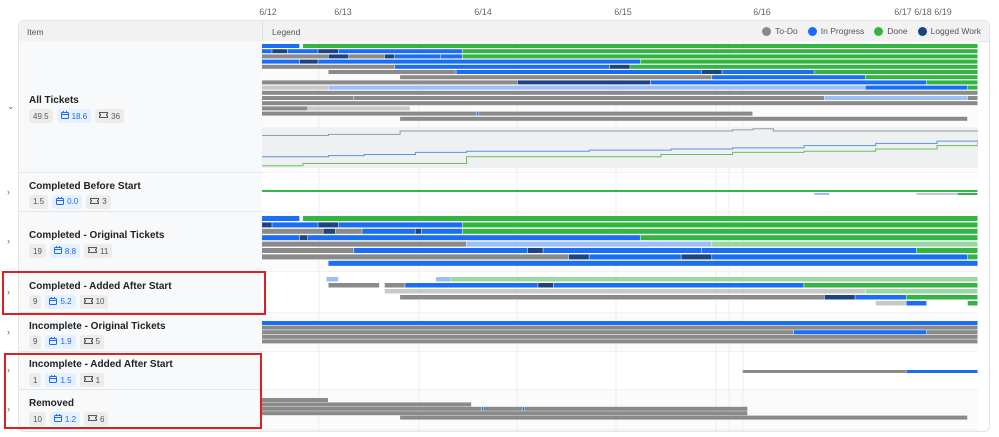 The width and height of the screenshot is (999, 437). What do you see at coordinates (359, 108) in the screenshot?
I see `gantt-bar-lt` at bounding box center [359, 108].